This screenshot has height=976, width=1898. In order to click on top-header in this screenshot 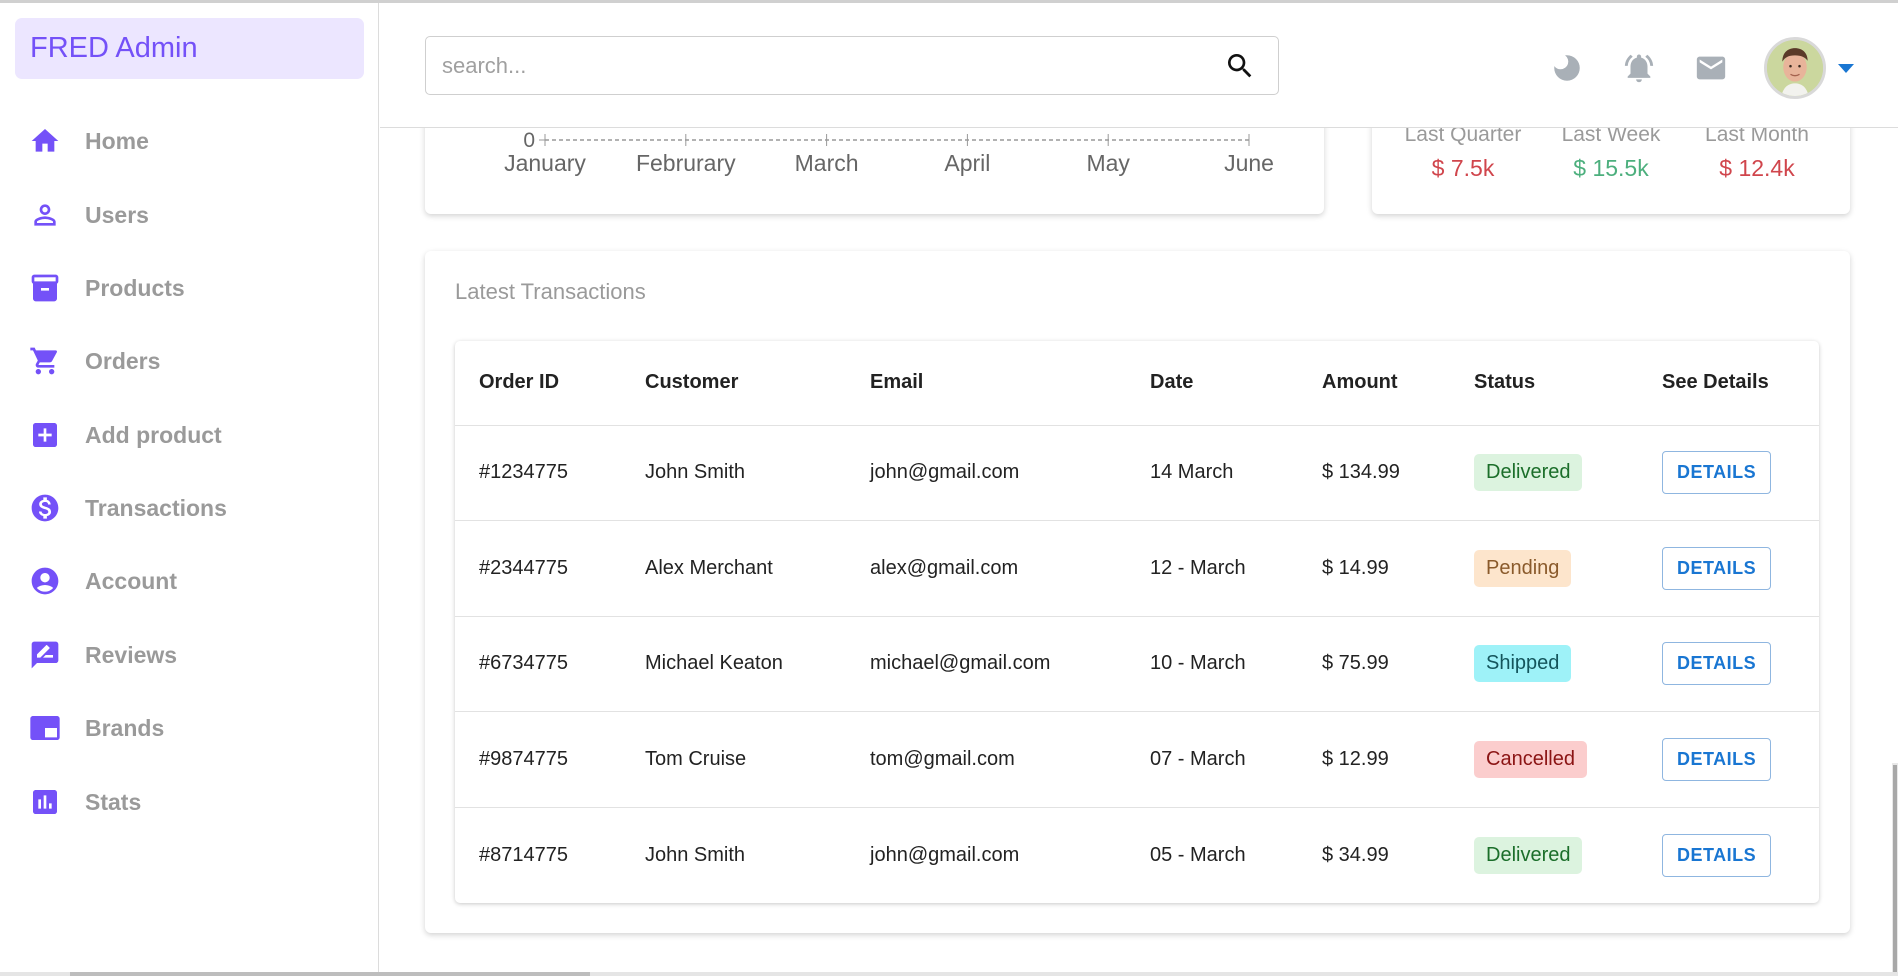, I will do `click(1139, 65)`.